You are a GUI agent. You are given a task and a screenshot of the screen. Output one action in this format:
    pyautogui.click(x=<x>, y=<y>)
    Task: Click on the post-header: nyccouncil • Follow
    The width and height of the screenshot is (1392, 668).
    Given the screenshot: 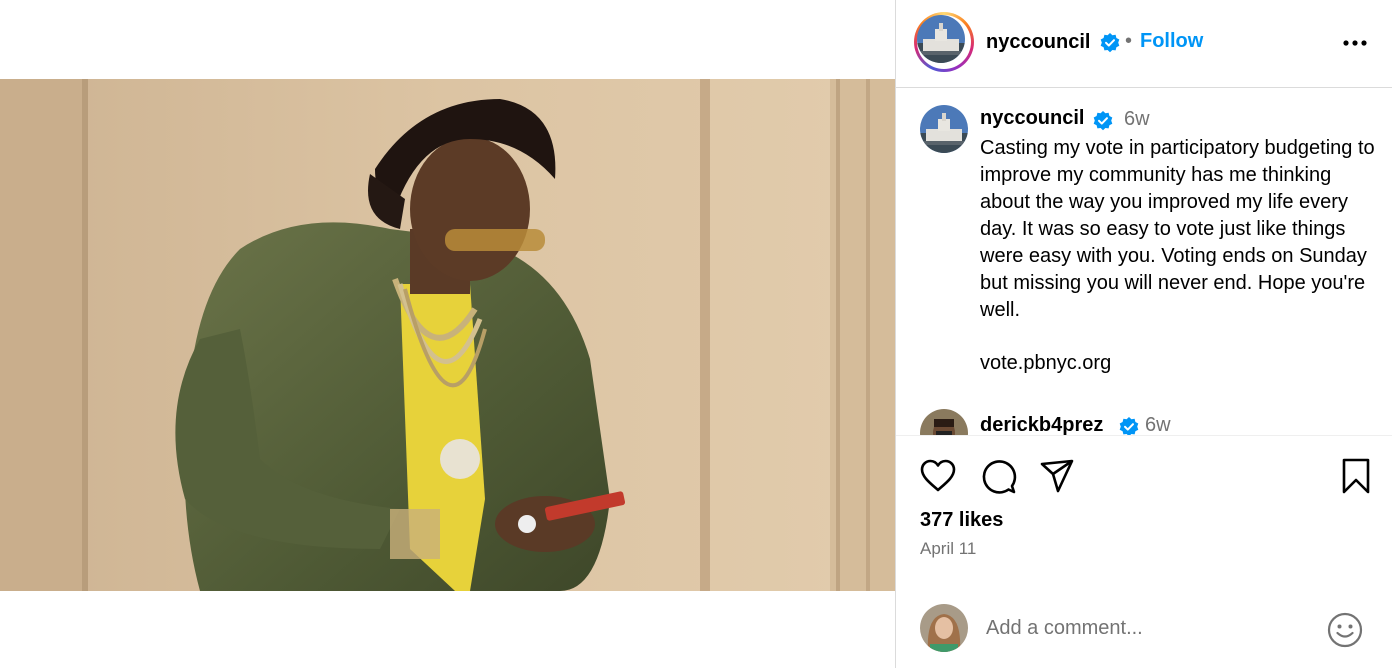 What is the action you would take?
    pyautogui.click(x=1144, y=44)
    